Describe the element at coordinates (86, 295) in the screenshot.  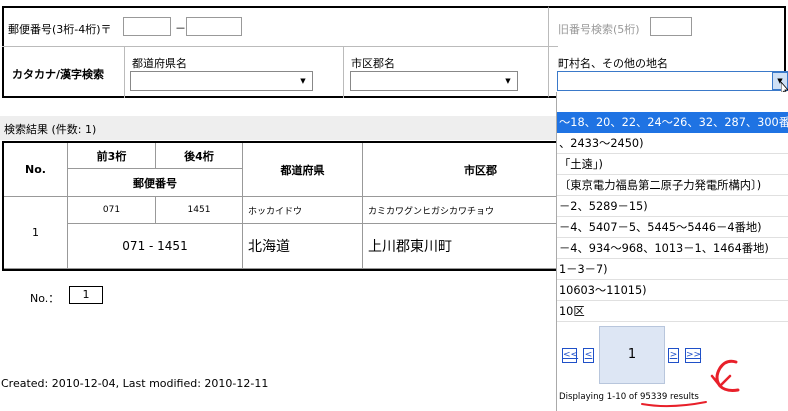
I see `no-selector-input: 1` at that location.